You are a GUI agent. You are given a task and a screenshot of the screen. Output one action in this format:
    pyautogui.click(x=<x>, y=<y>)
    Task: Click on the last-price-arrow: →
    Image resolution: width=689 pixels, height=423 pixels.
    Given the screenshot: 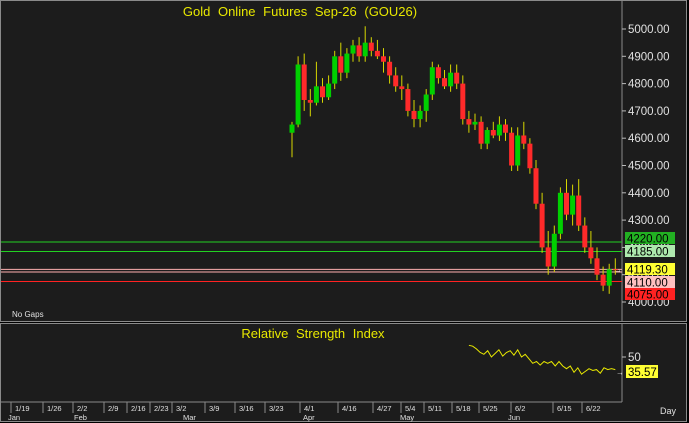 What is the action you would take?
    pyautogui.click(x=618, y=269)
    